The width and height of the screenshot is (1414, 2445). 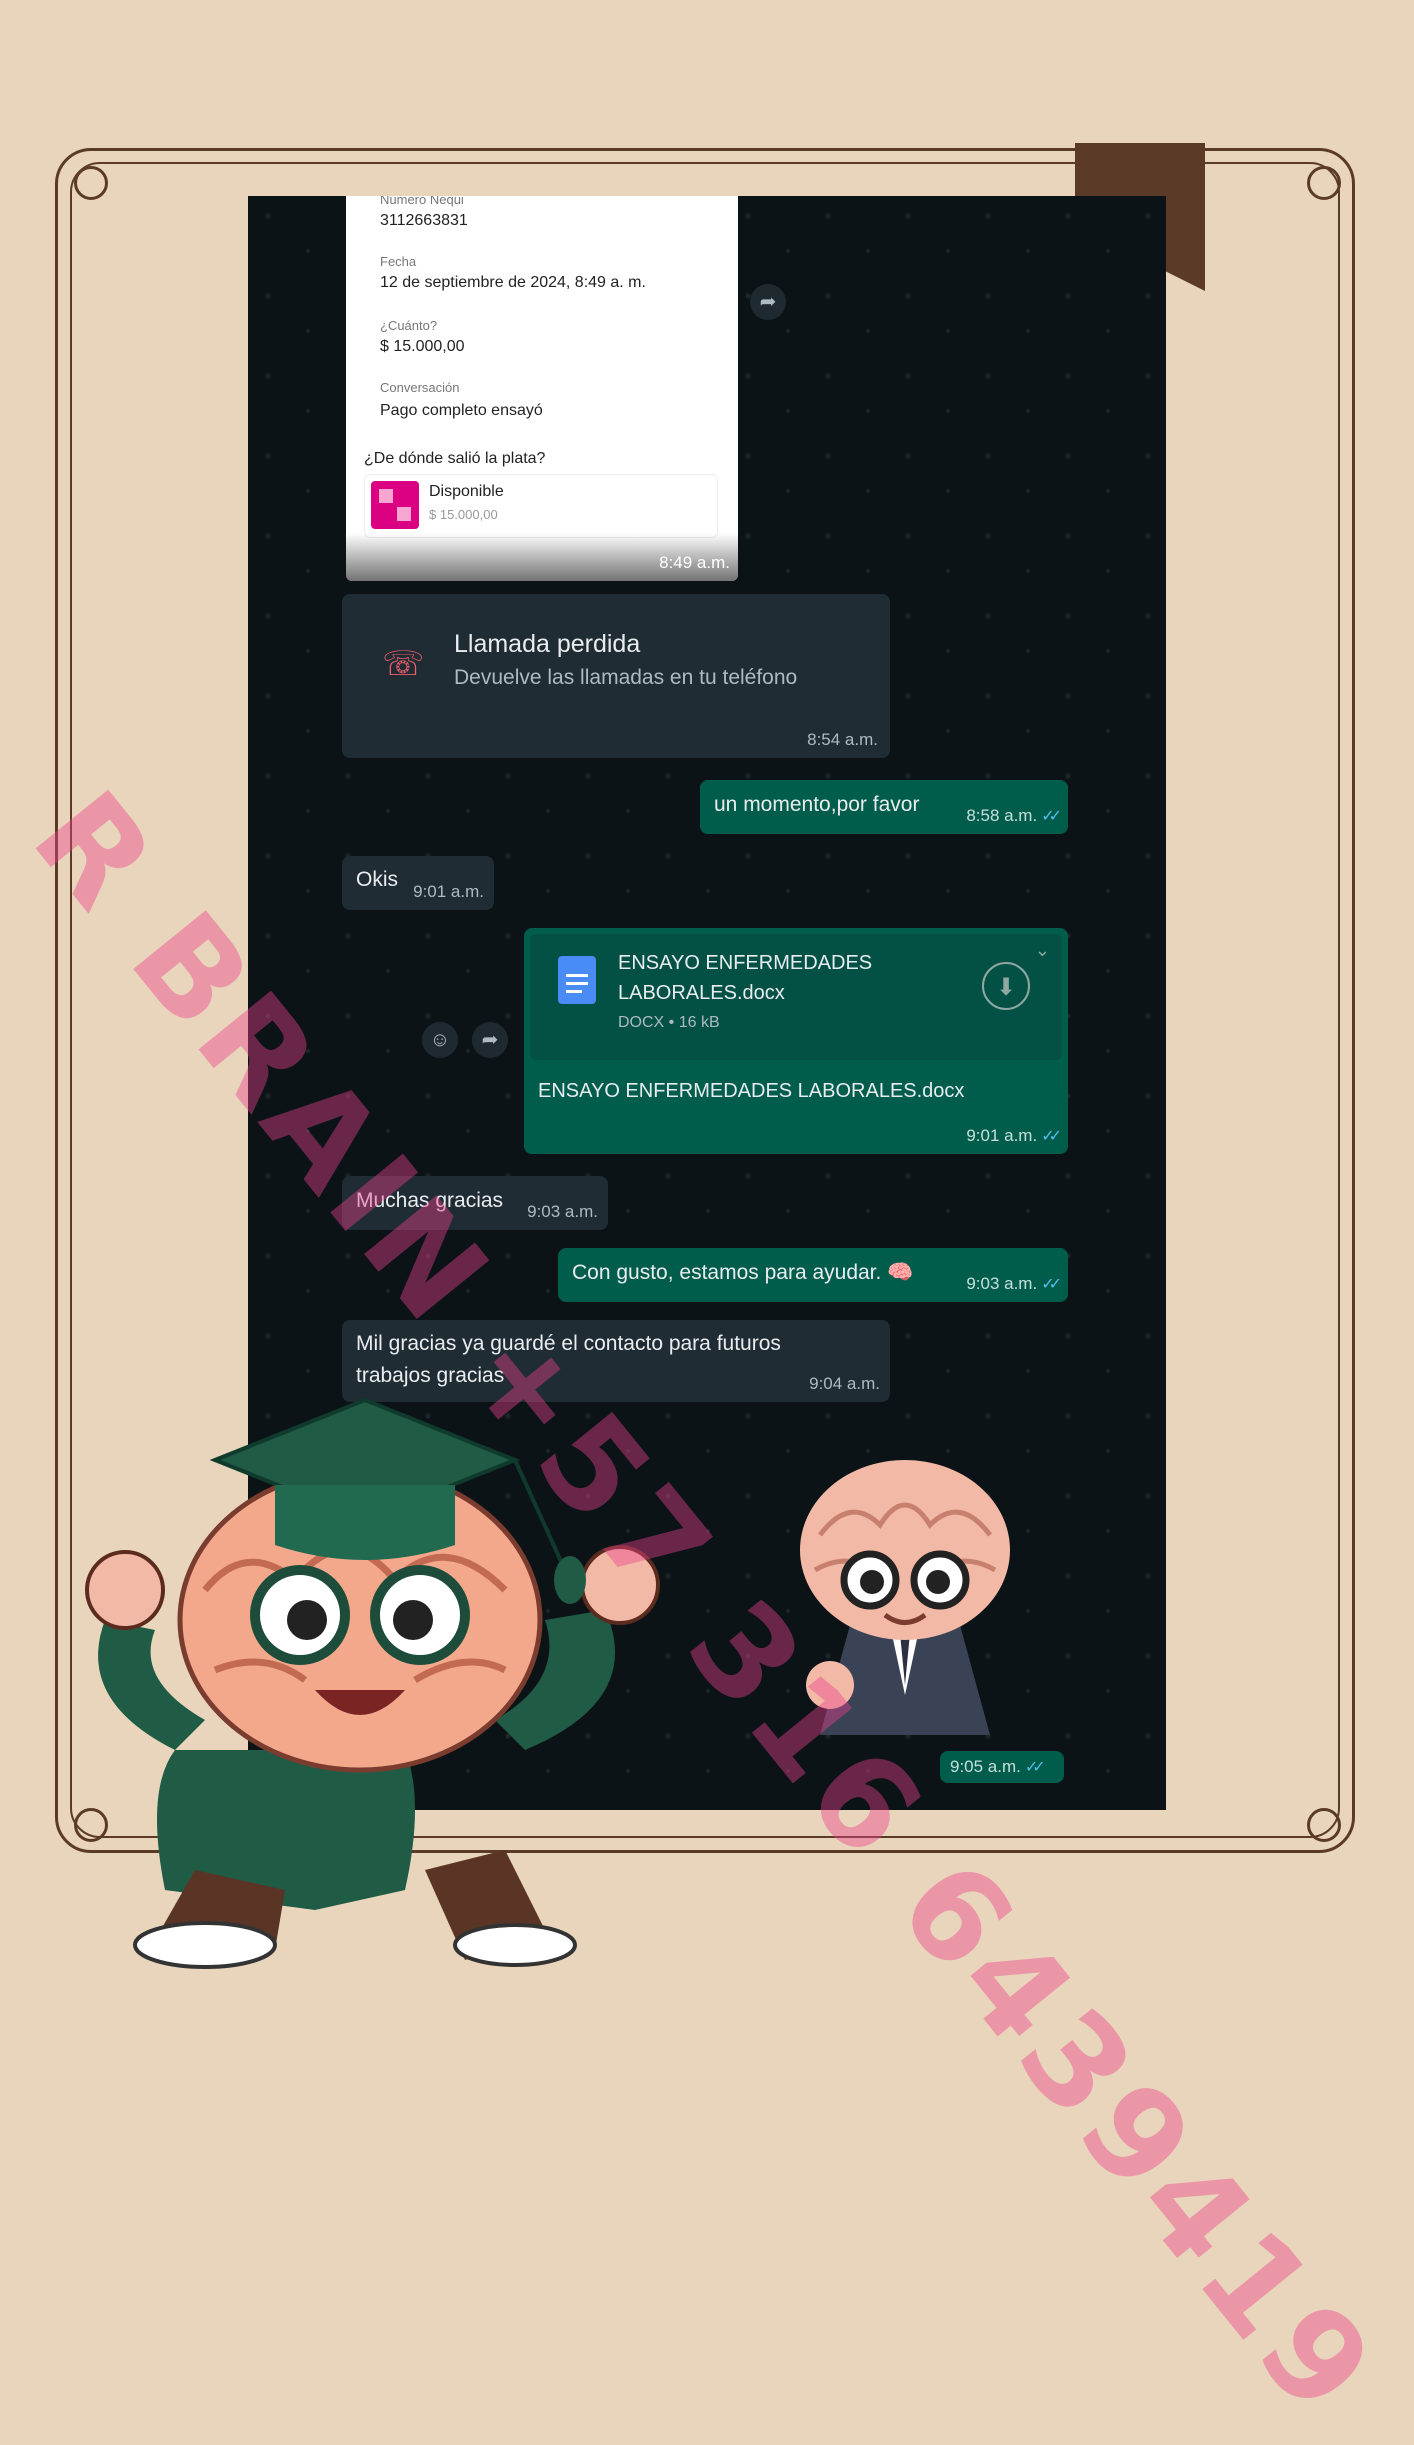 What do you see at coordinates (513, 282) in the screenshot?
I see `receipt-date-value: 12 de septiembre de 2024, 8:49 a. m.` at bounding box center [513, 282].